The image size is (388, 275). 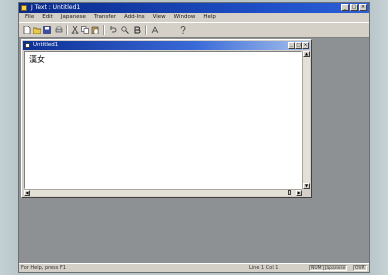 I want to click on print-icon, so click(x=59, y=30).